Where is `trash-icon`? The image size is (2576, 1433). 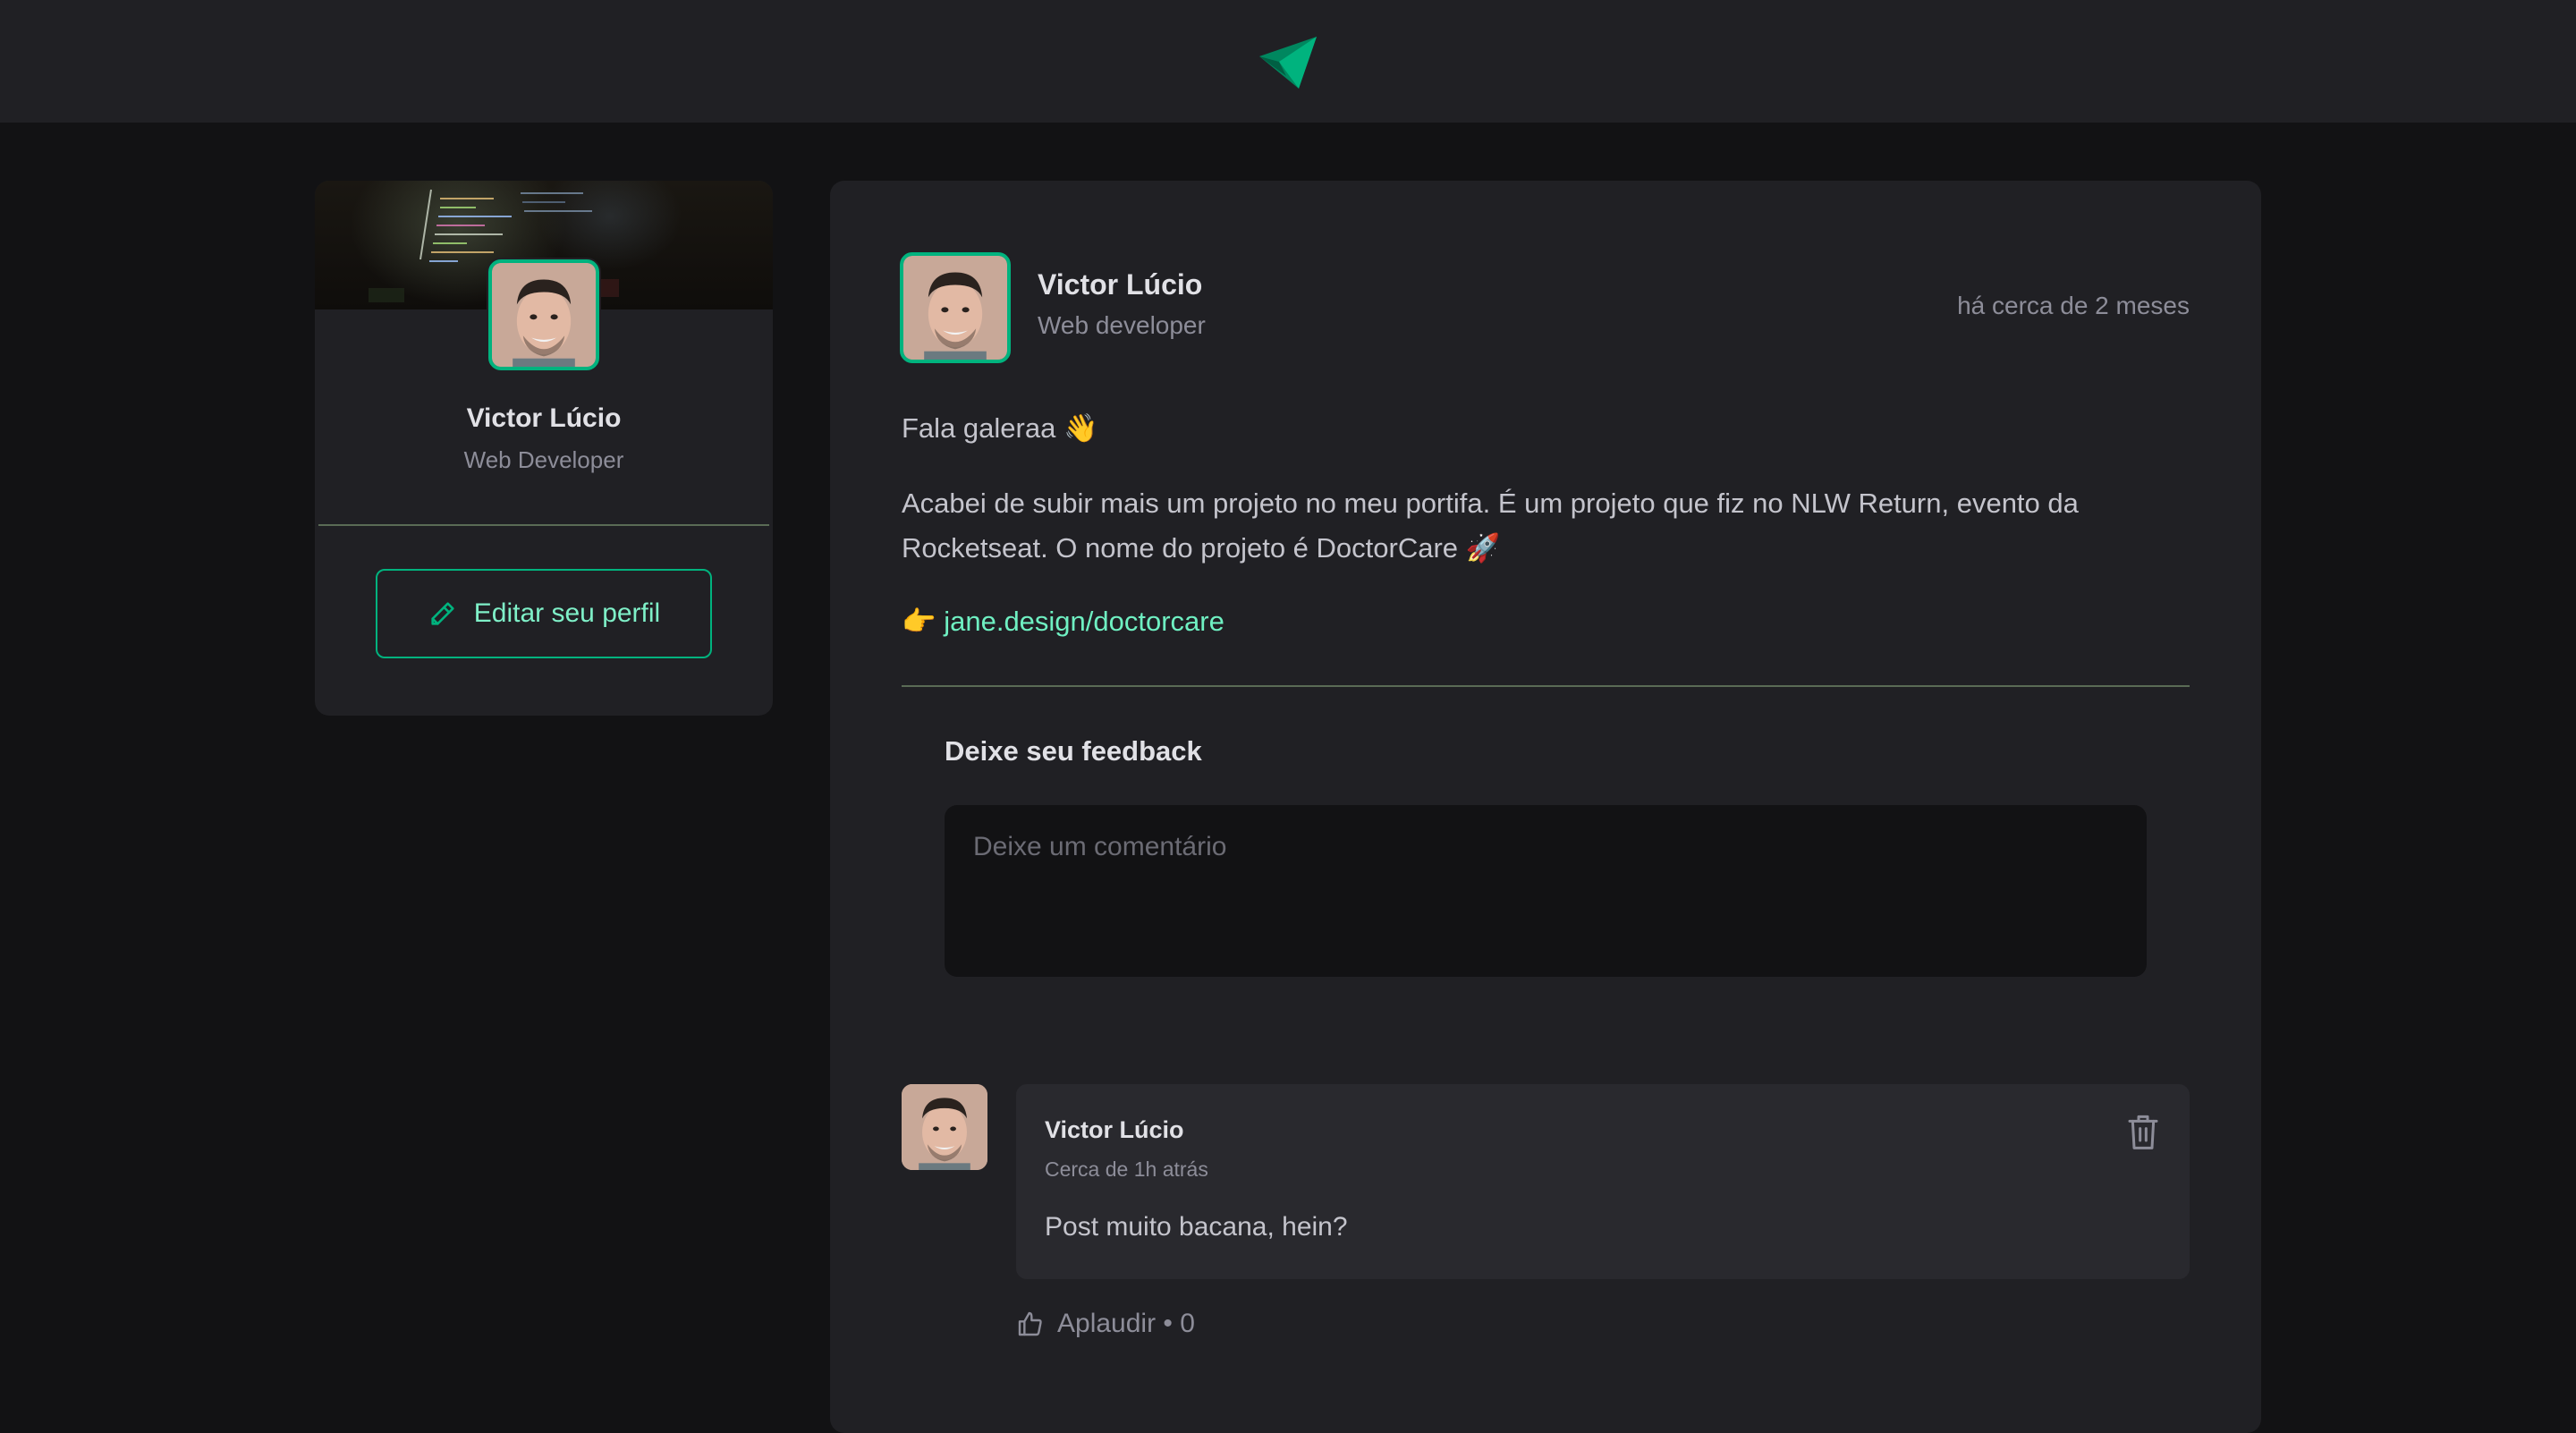 trash-icon is located at coordinates (2143, 1132).